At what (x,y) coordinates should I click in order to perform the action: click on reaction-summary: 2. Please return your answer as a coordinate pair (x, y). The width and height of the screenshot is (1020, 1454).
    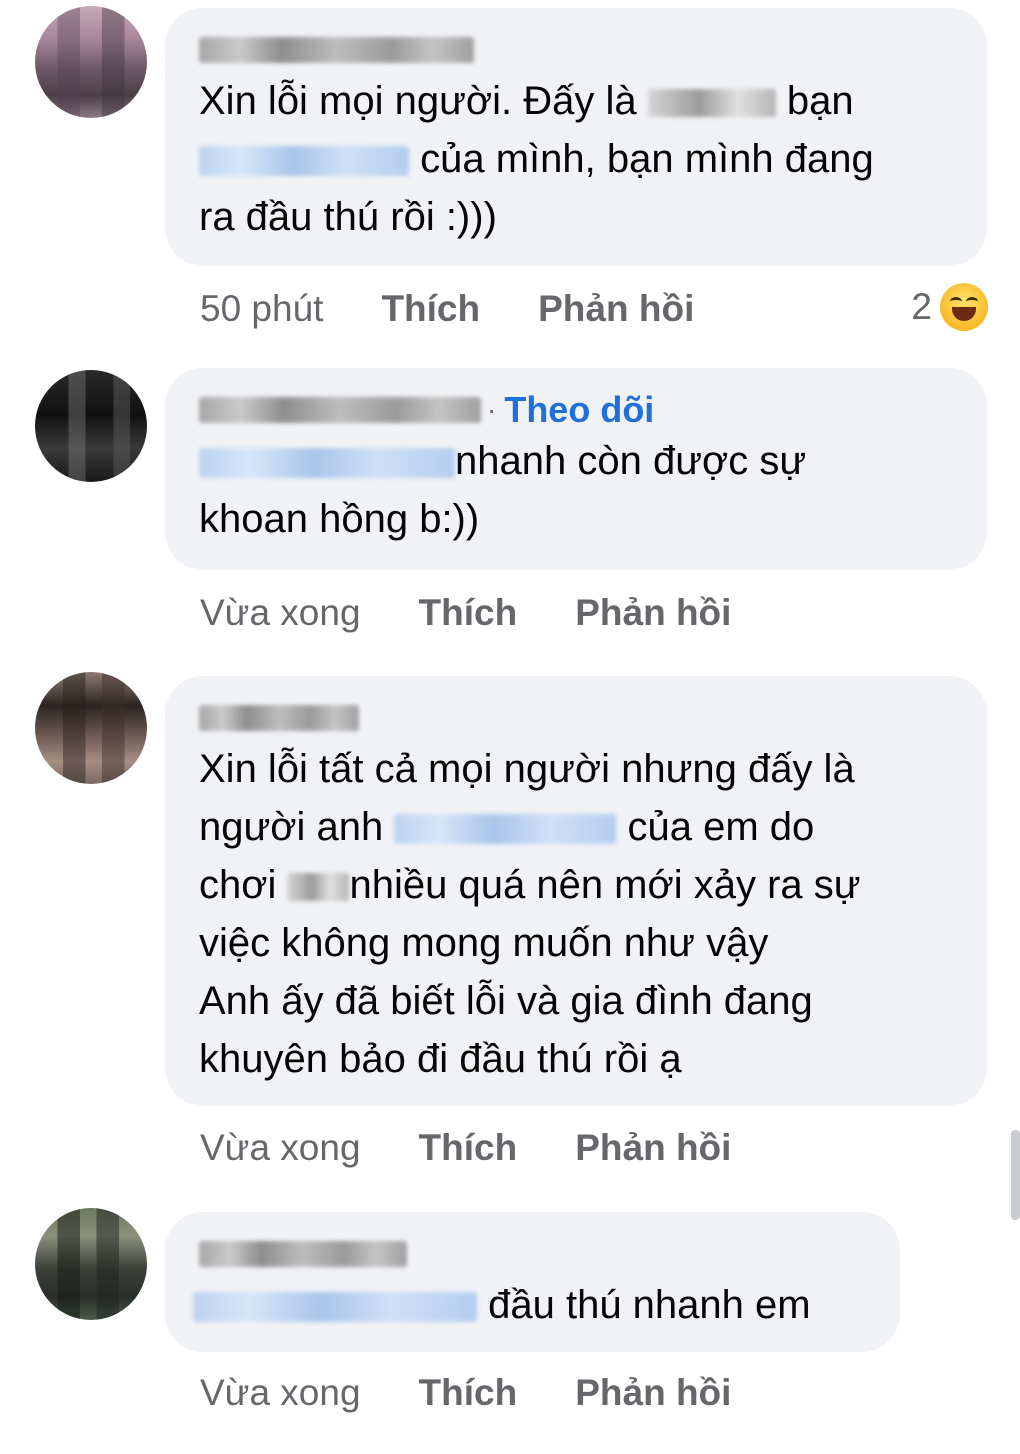
    Looking at the image, I should click on (949, 307).